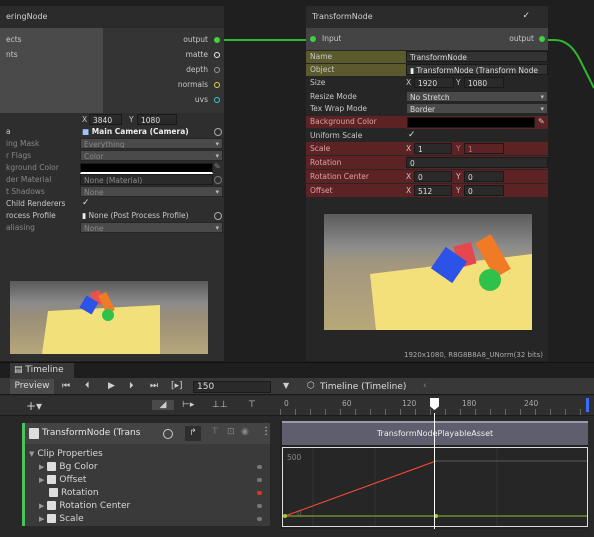  What do you see at coordinates (477, 162) in the screenshot?
I see `rotation-field: 0` at bounding box center [477, 162].